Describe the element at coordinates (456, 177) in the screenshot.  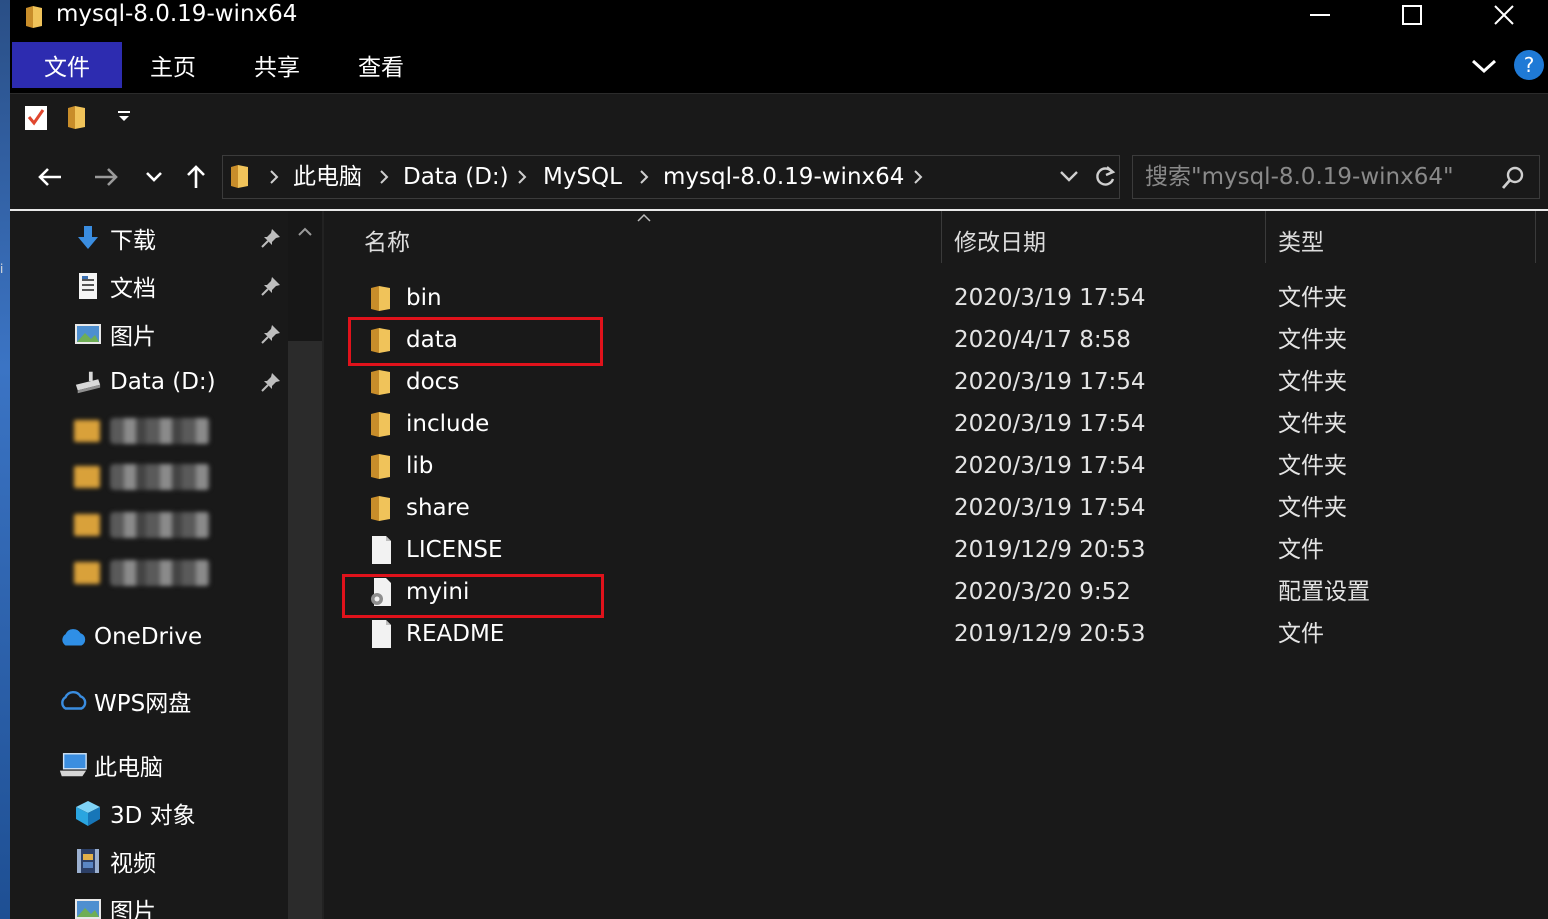
I see `breadcrumb-data-drive: Data (D:)` at that location.